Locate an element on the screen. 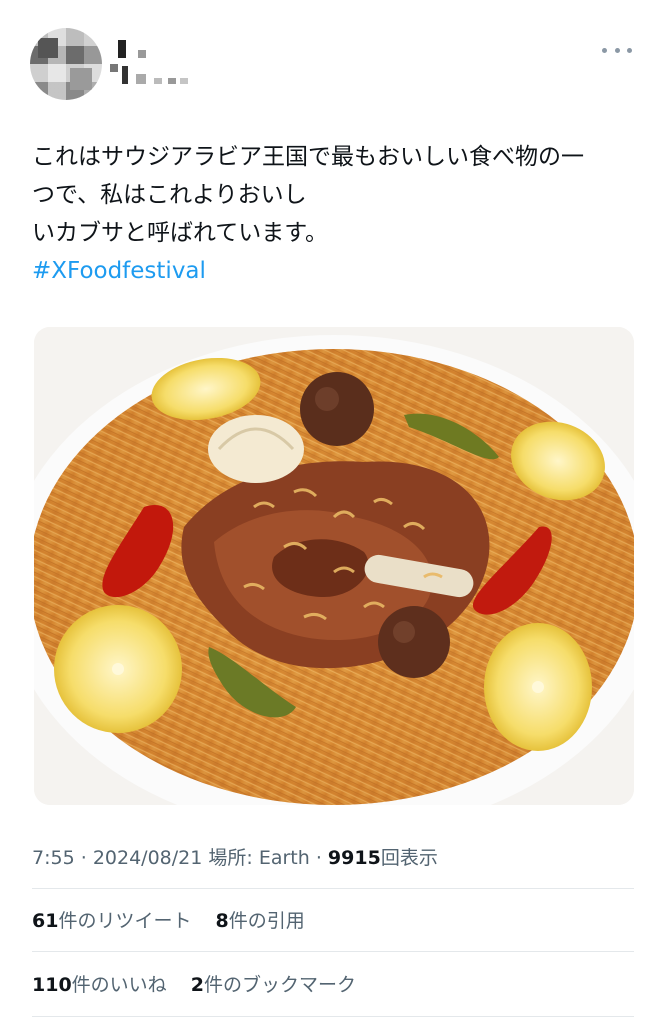 The height and width of the screenshot is (1024, 666). likes-count: 110 is located at coordinates (52, 985).